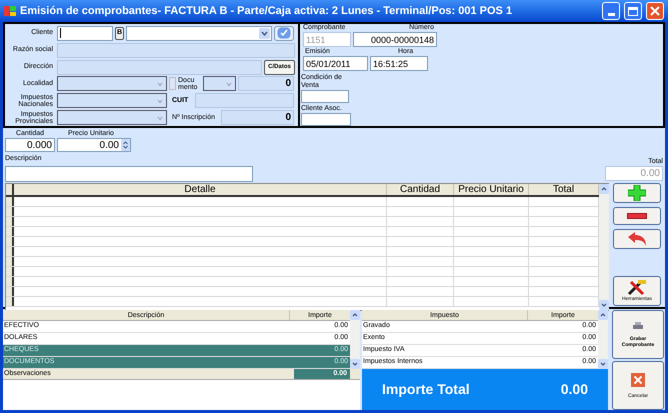 This screenshot has width=668, height=413. Describe the element at coordinates (94, 145) in the screenshot. I see `input-field: 0.00` at that location.